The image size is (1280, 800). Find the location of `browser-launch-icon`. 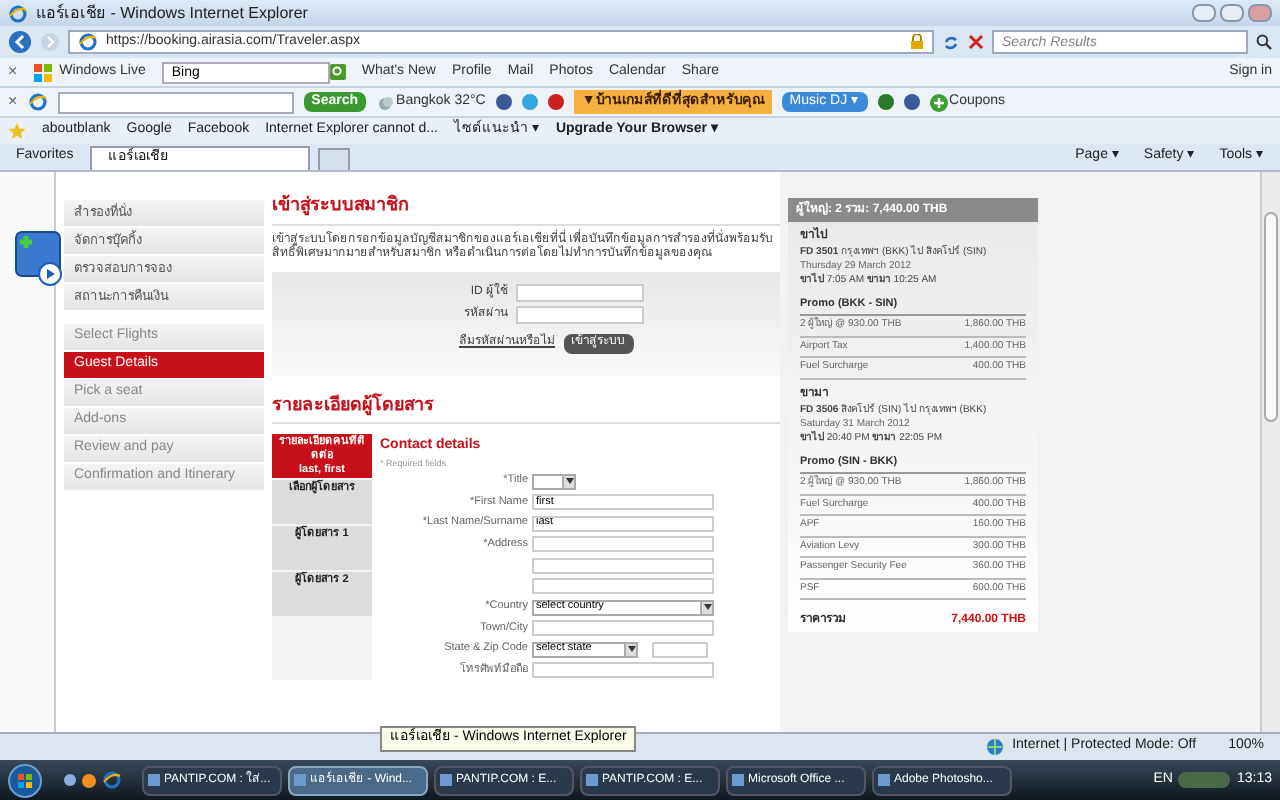

browser-launch-icon is located at coordinates (112, 780).